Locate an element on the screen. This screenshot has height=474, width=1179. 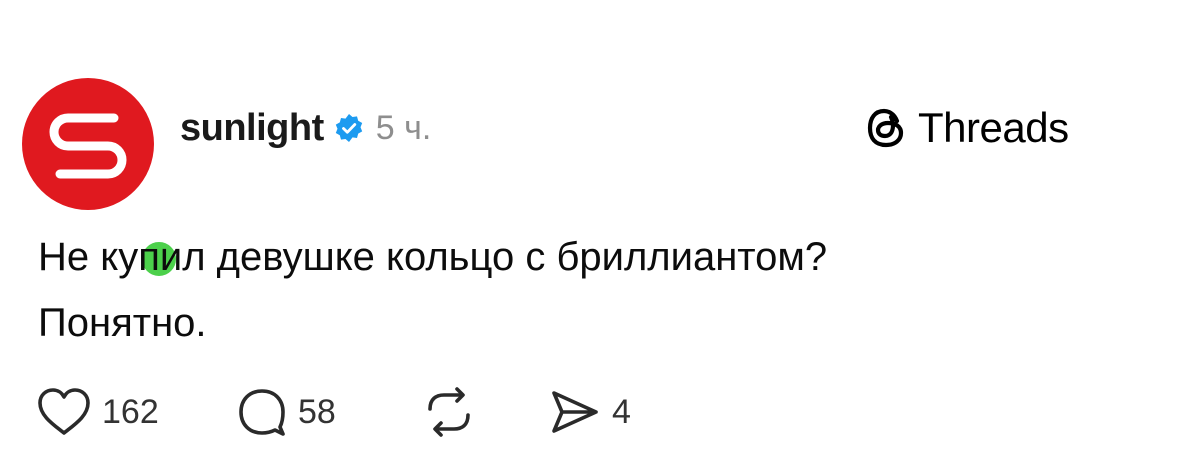
repost-icon is located at coordinates (449, 412).